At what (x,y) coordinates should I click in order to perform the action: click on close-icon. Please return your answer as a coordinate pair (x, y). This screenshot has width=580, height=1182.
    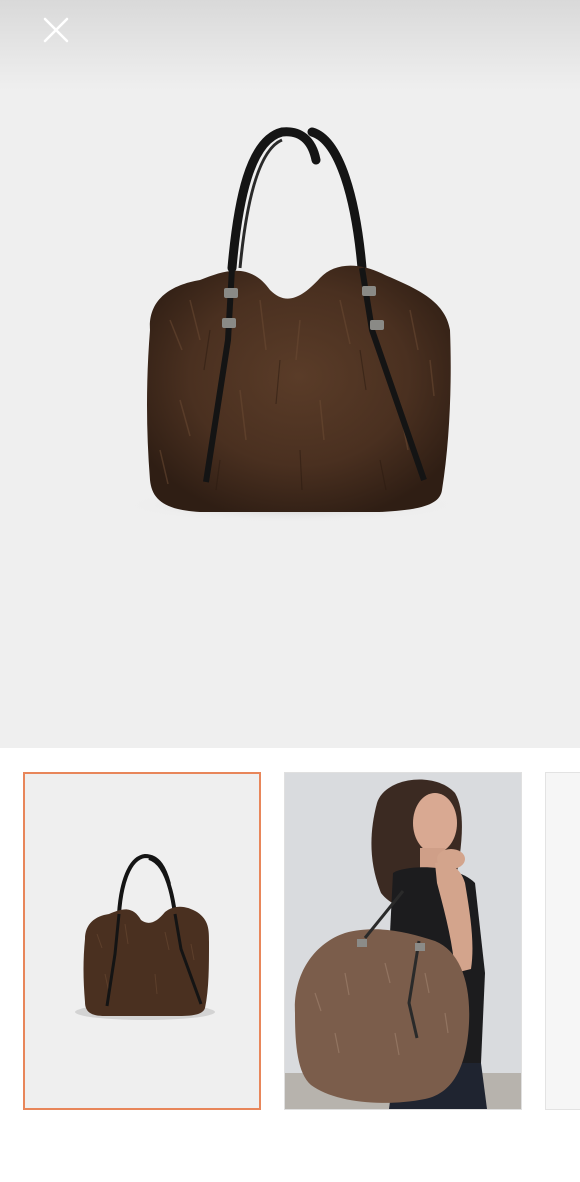
    Looking at the image, I should click on (56, 30).